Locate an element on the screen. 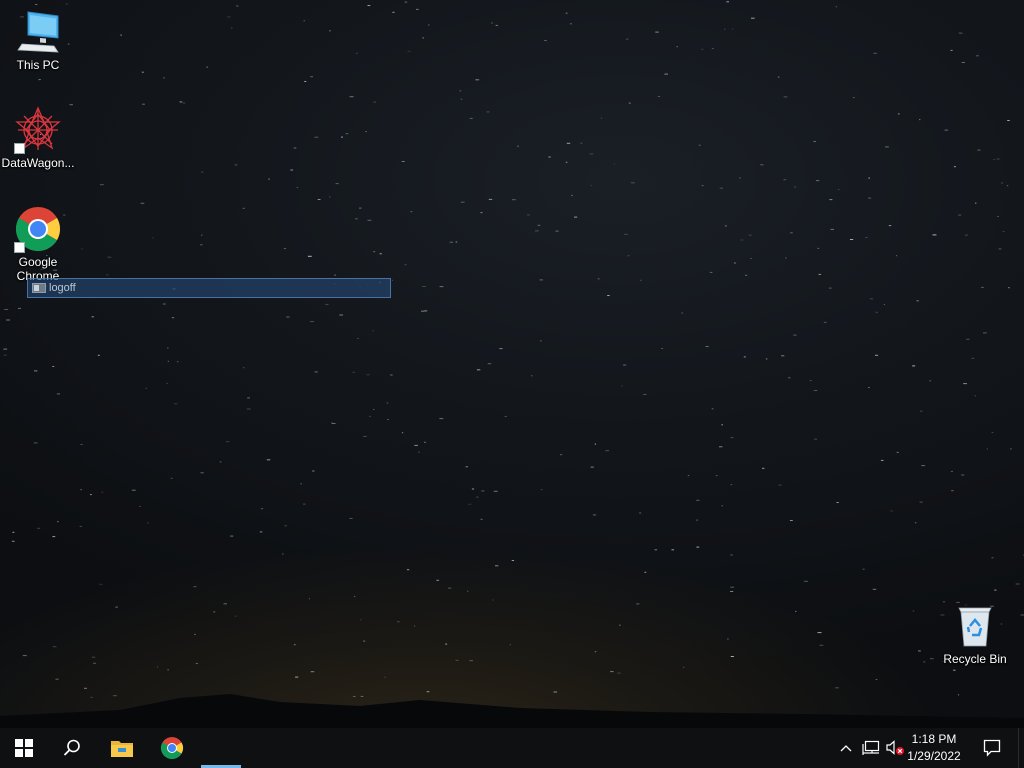 This screenshot has width=1024, height=768. search-button is located at coordinates (72, 748).